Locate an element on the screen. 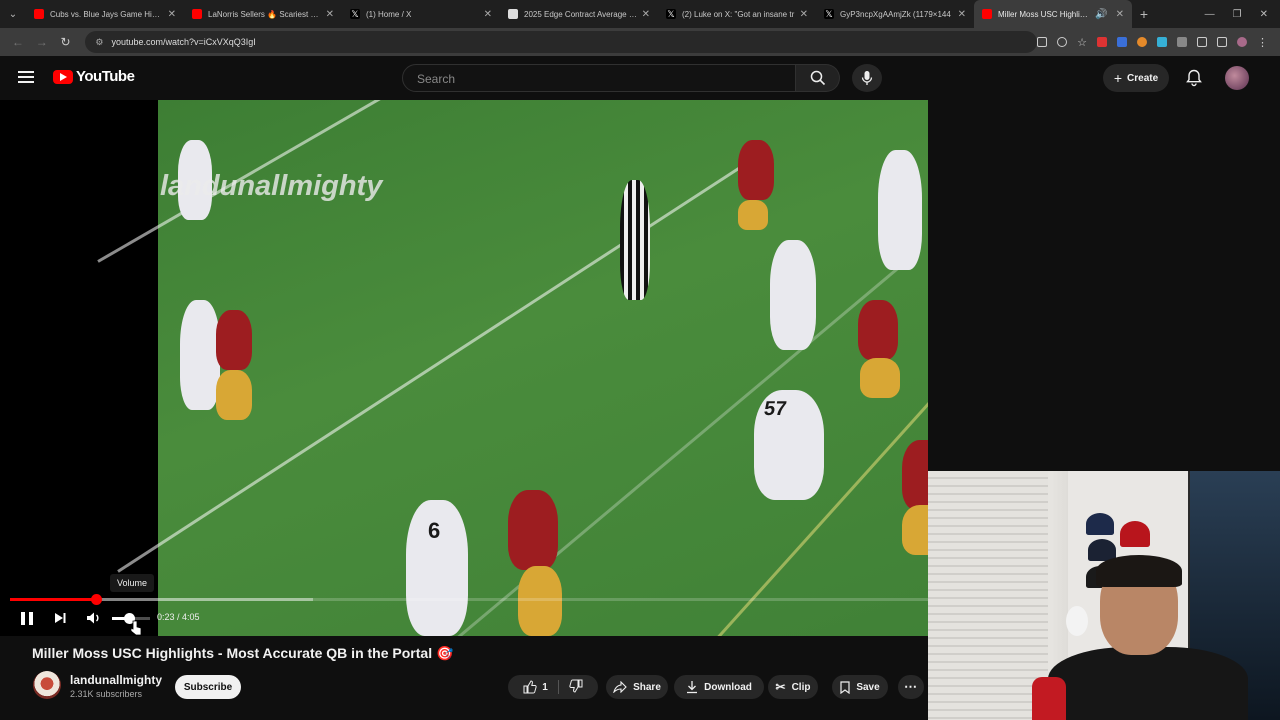 This screenshot has width=1280, height=720. zoom-icon is located at coordinates (1062, 42).